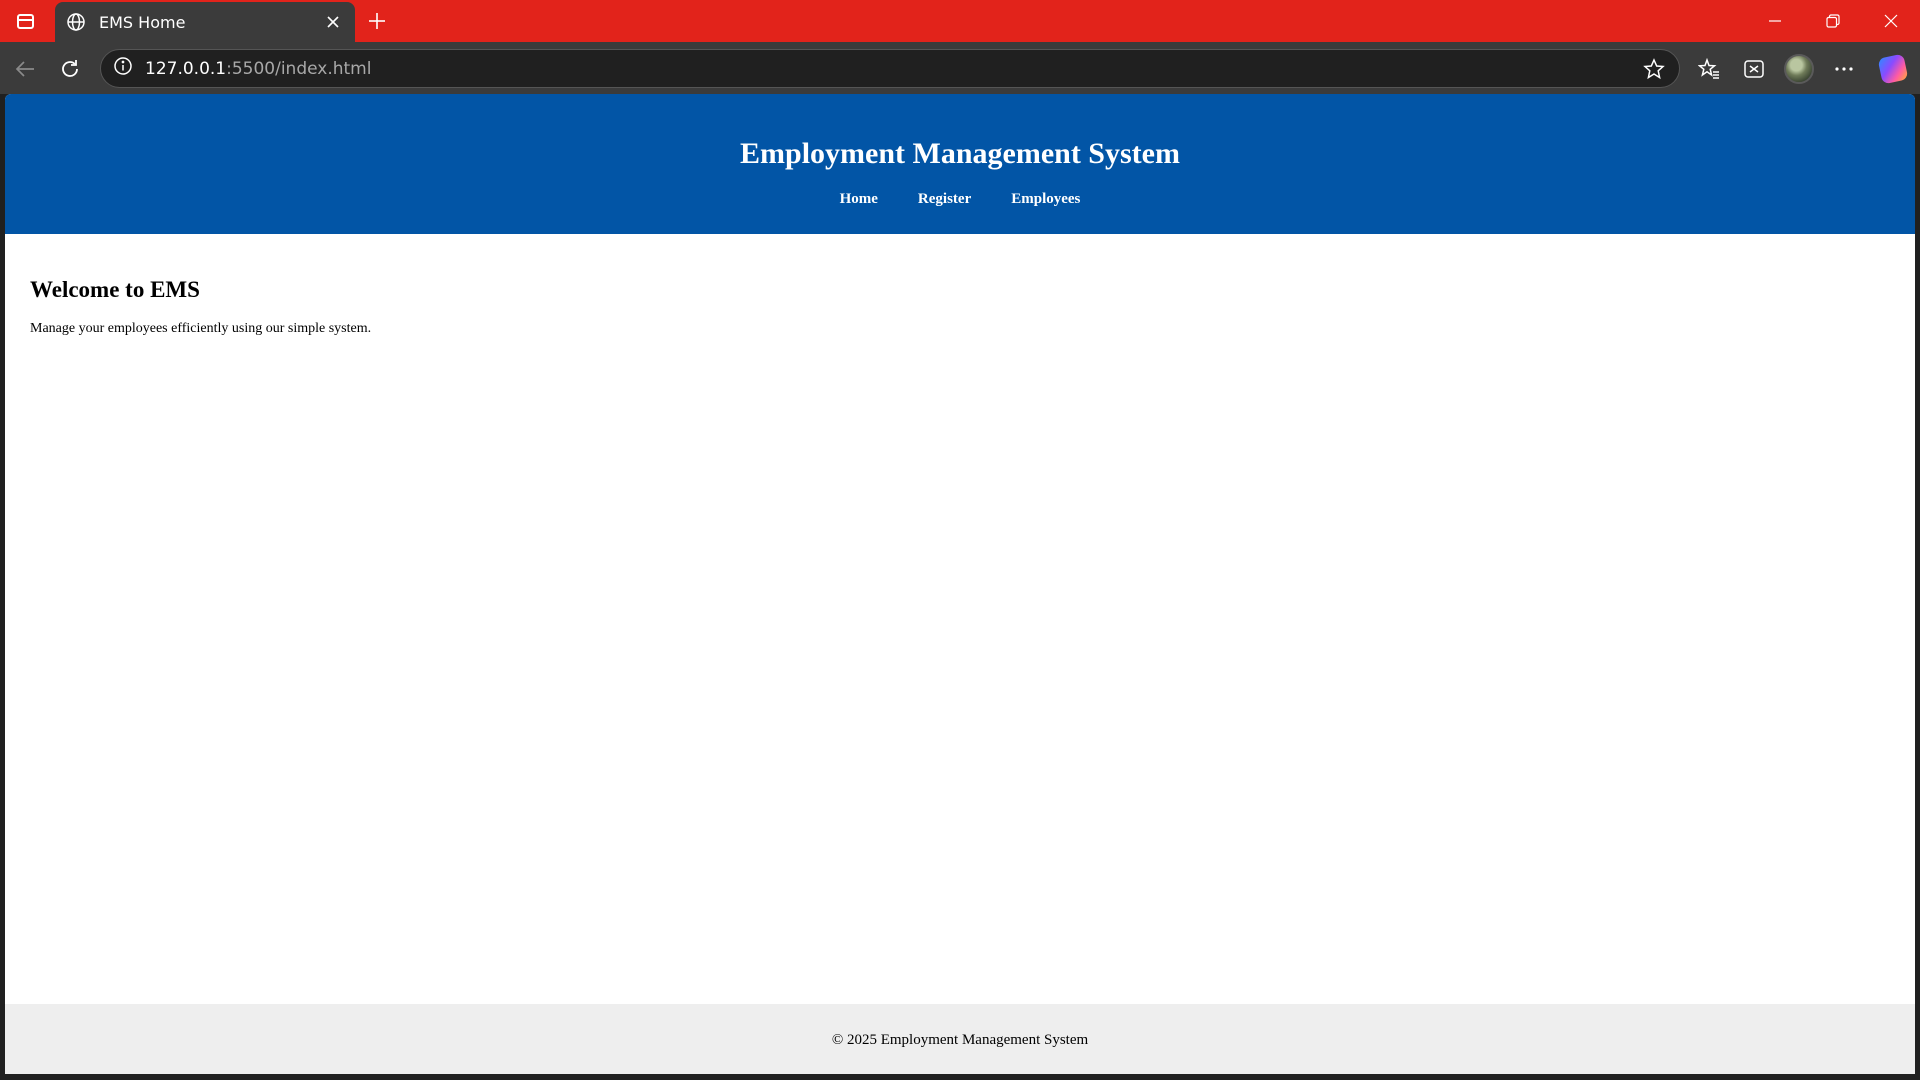 This screenshot has width=1920, height=1080. Describe the element at coordinates (960, 153) in the screenshot. I see `site-title: Employment Management System` at that location.